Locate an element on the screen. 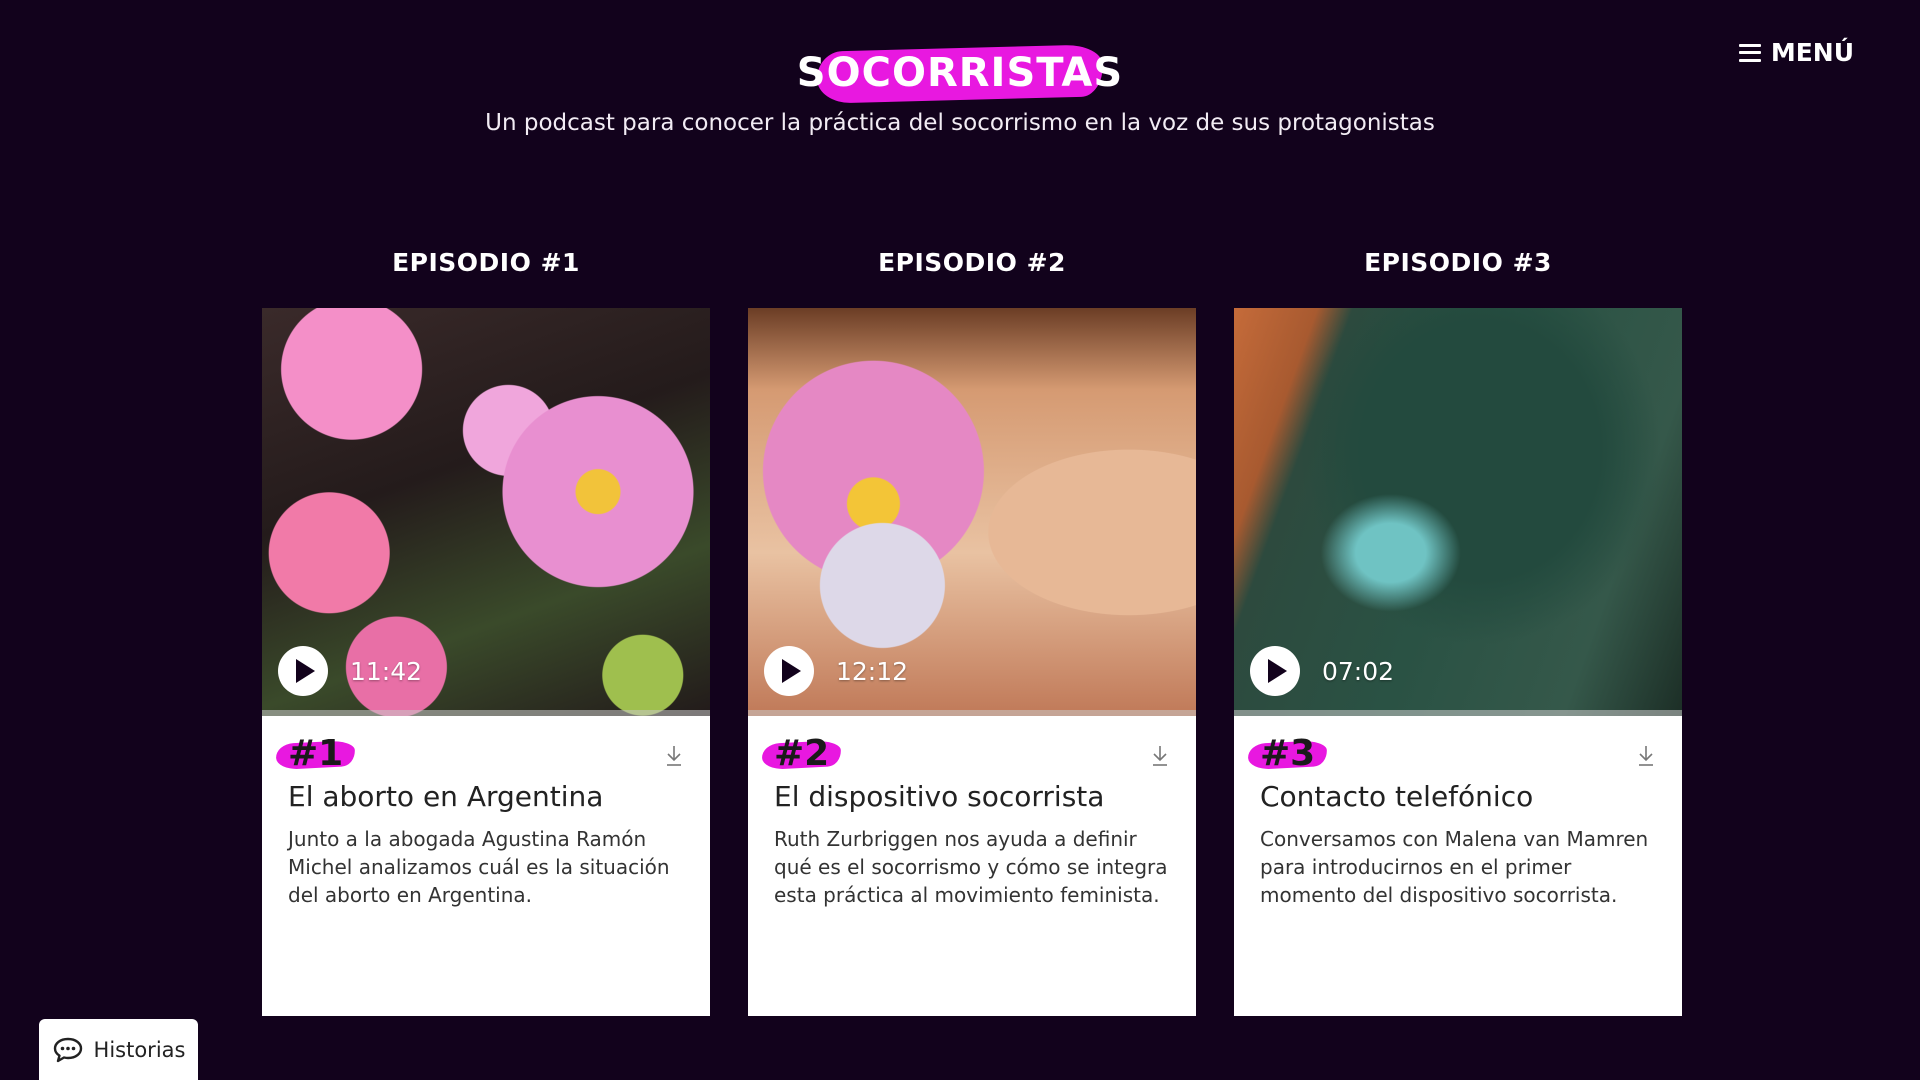 This screenshot has height=1080, width=1920. site-logo: SOCORRISTAS is located at coordinates (960, 74).